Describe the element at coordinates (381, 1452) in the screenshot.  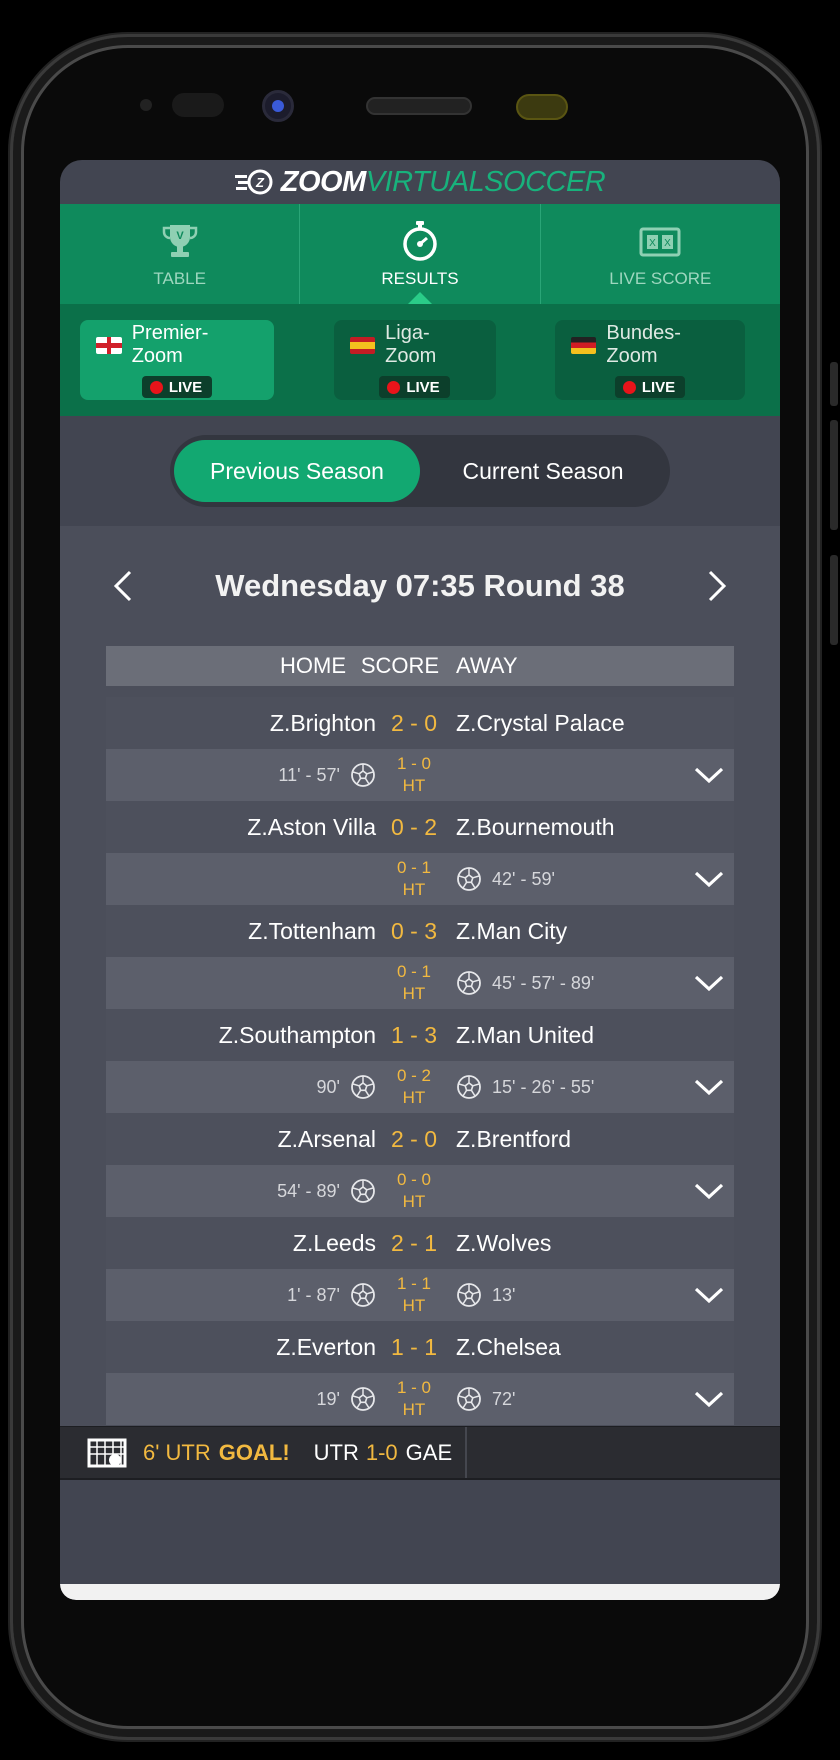
I see `ticker-score: 1-0` at that location.